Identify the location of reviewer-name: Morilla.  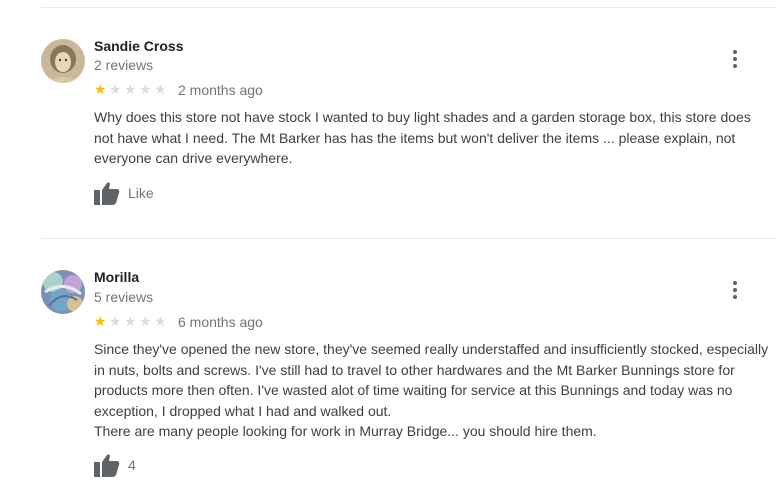
(116, 277).